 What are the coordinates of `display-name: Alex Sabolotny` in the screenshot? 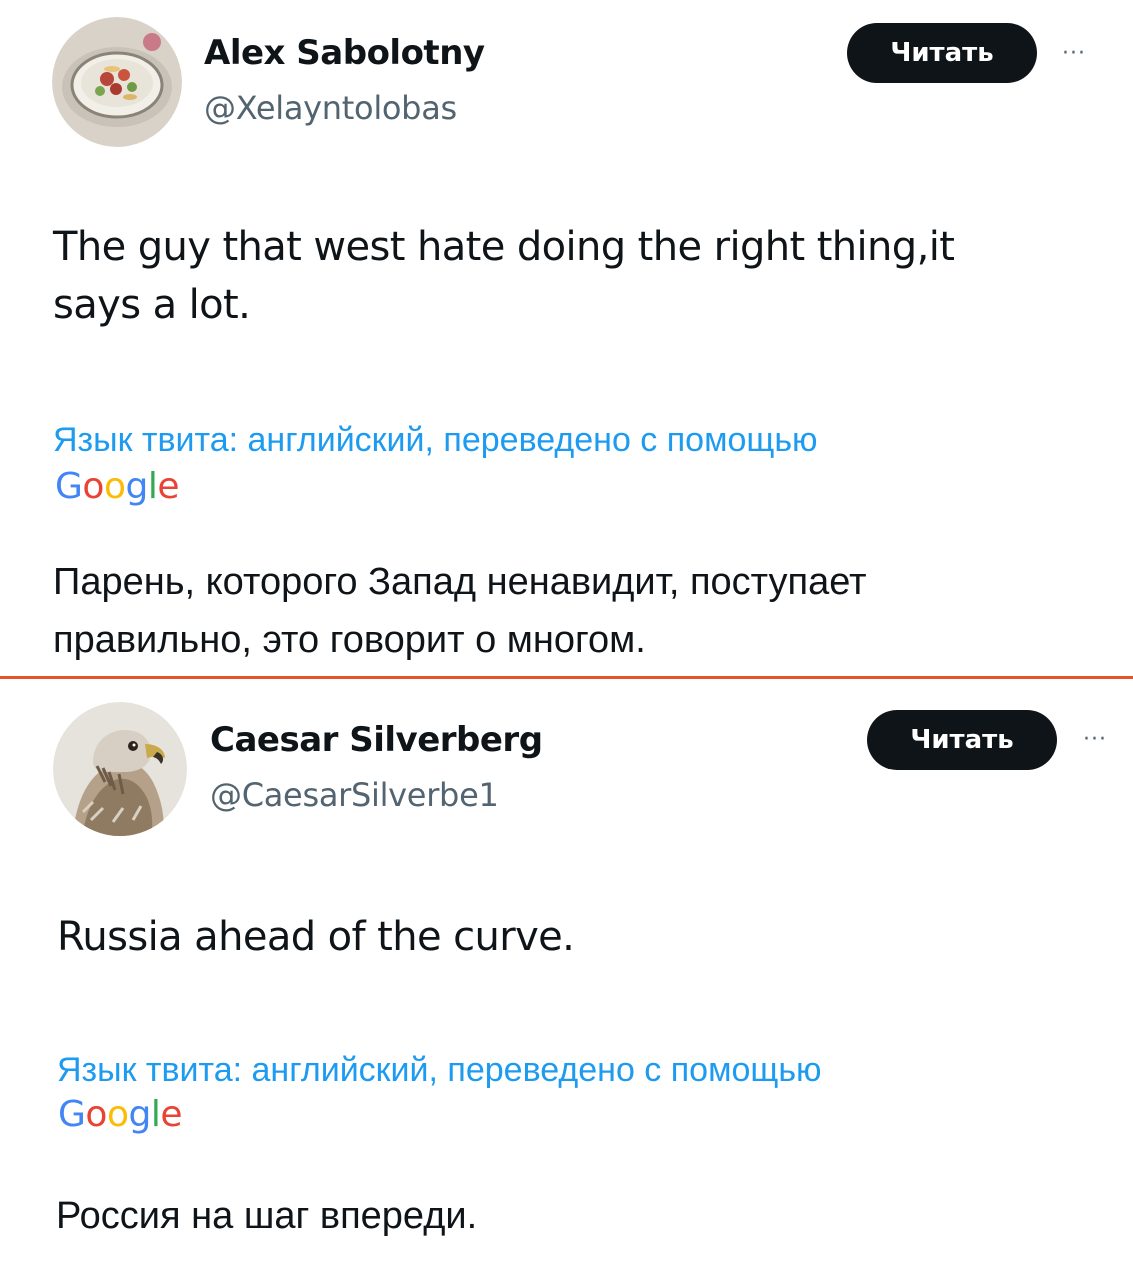 It's located at (344, 53).